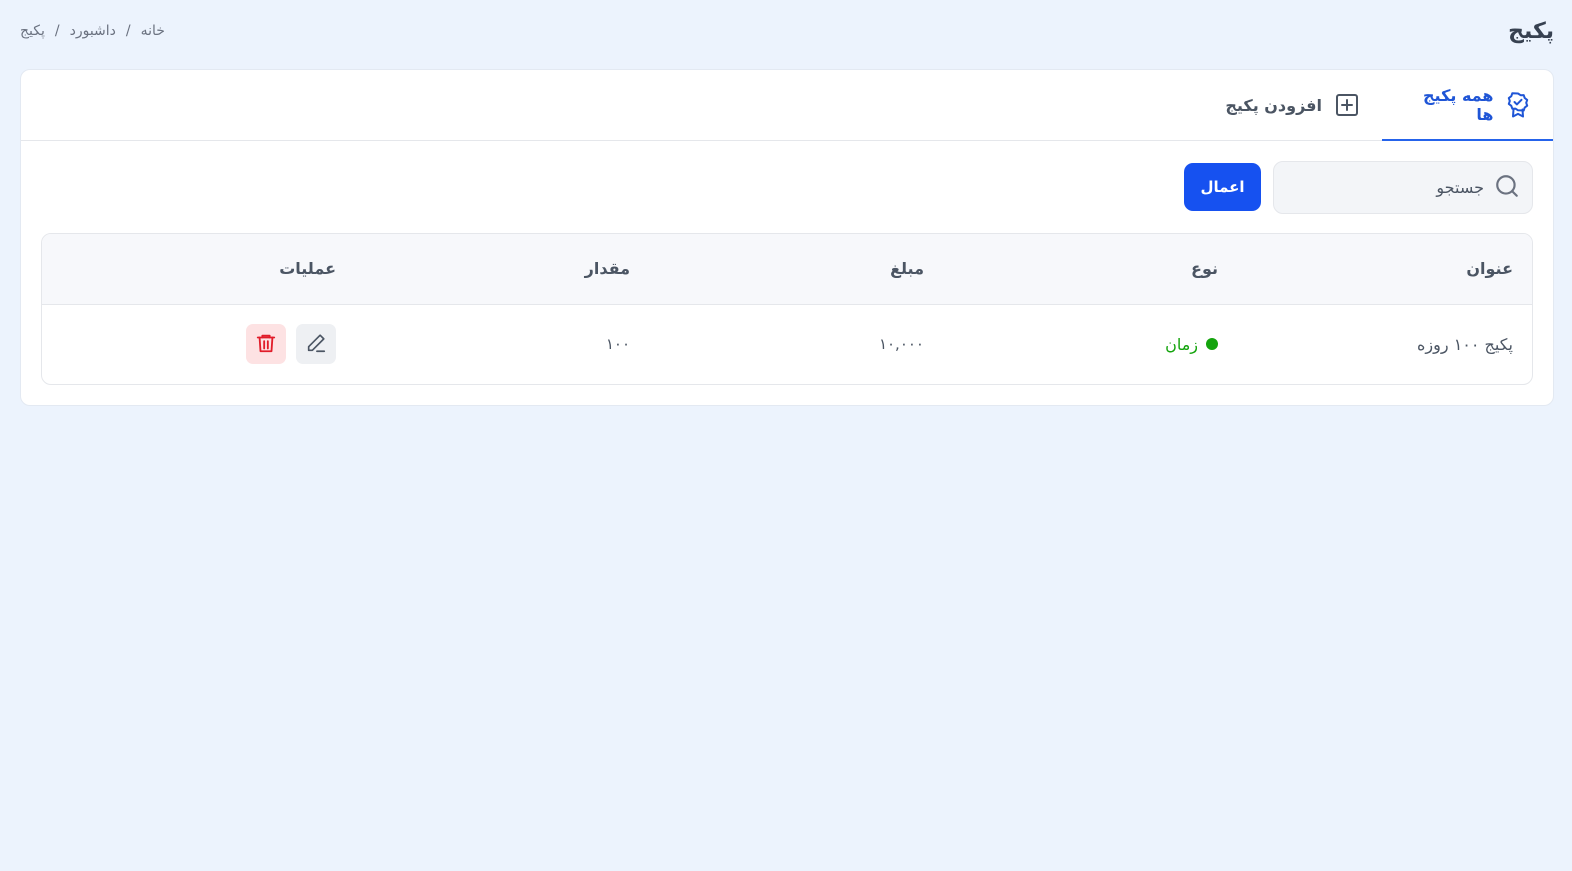 The image size is (1572, 871). What do you see at coordinates (1489, 269) in the screenshot?
I see `column-header-title: عنوان` at bounding box center [1489, 269].